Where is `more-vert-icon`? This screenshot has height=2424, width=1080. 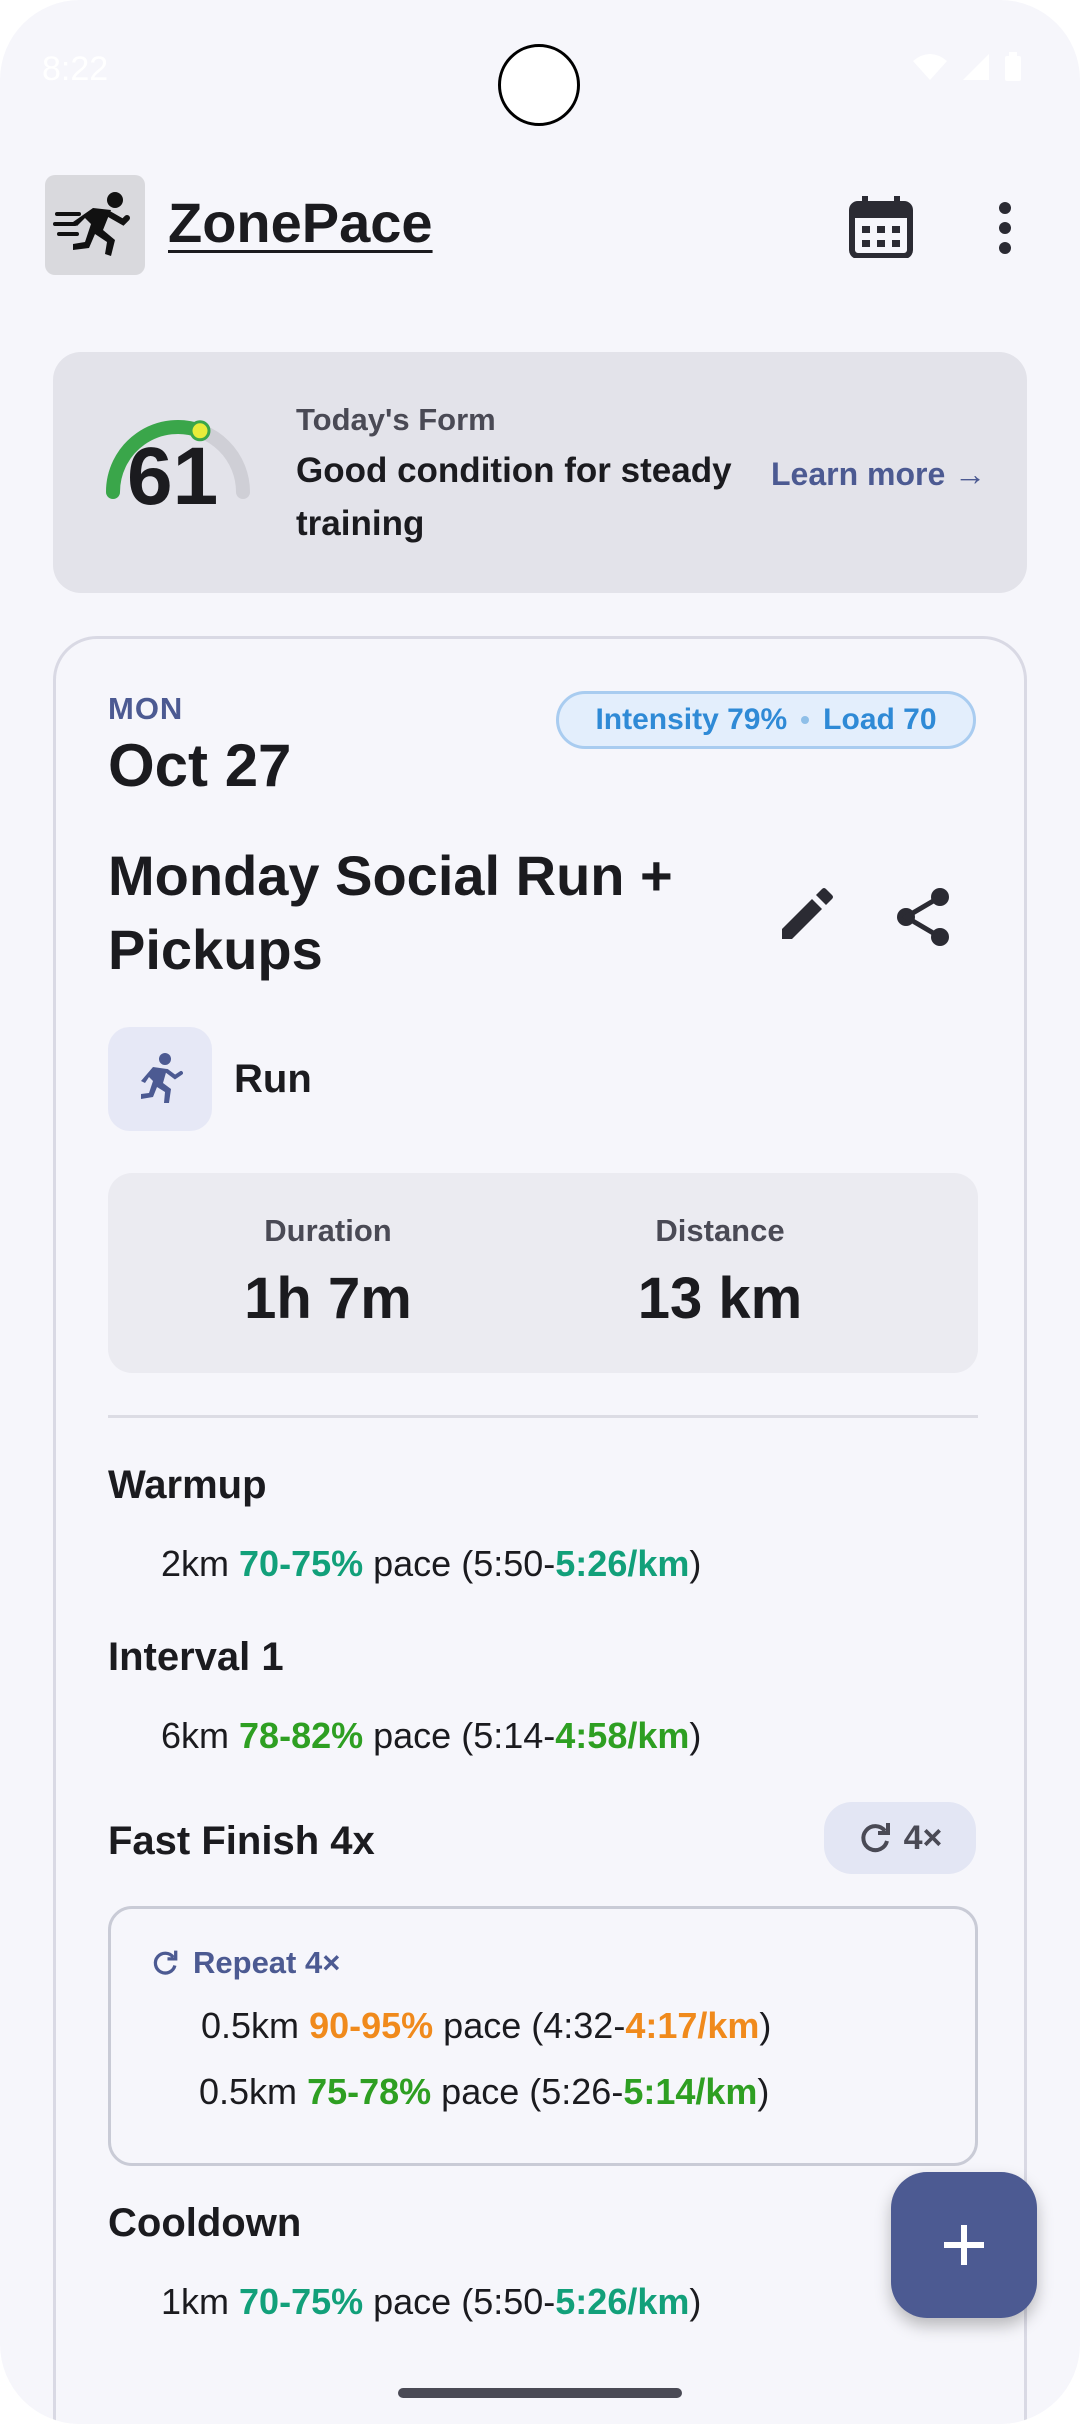
more-vert-icon is located at coordinates (1005, 228).